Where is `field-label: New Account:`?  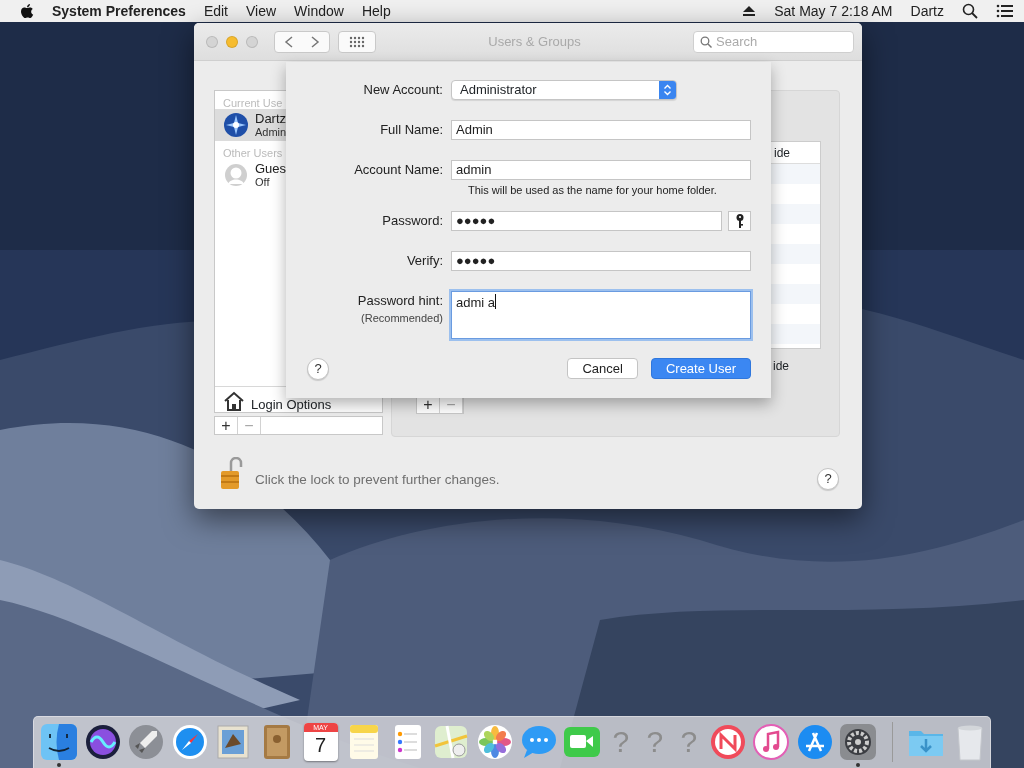 field-label: New Account: is located at coordinates (402, 90).